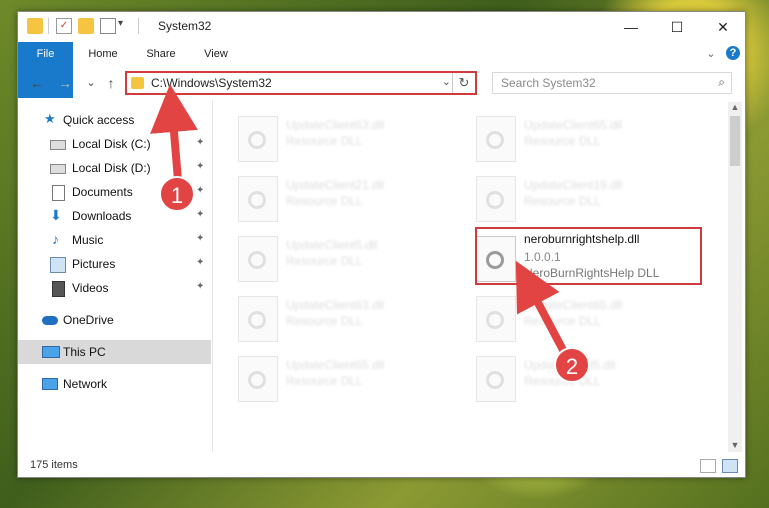 The image size is (769, 508). Describe the element at coordinates (177, 194) in the screenshot. I see `step-badge-1: 1` at that location.